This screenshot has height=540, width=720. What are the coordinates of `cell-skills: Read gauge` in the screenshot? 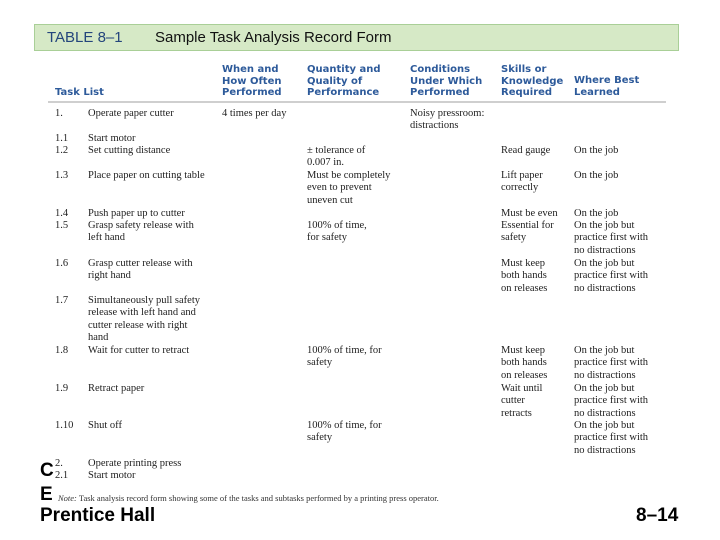 It's located at (526, 150).